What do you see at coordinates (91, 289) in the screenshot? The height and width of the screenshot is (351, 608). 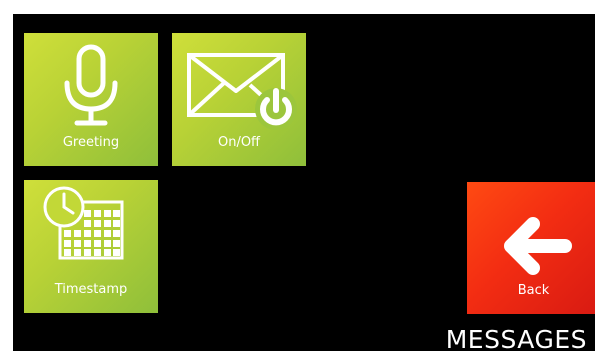 I see `timestamp-label: Timestamp` at bounding box center [91, 289].